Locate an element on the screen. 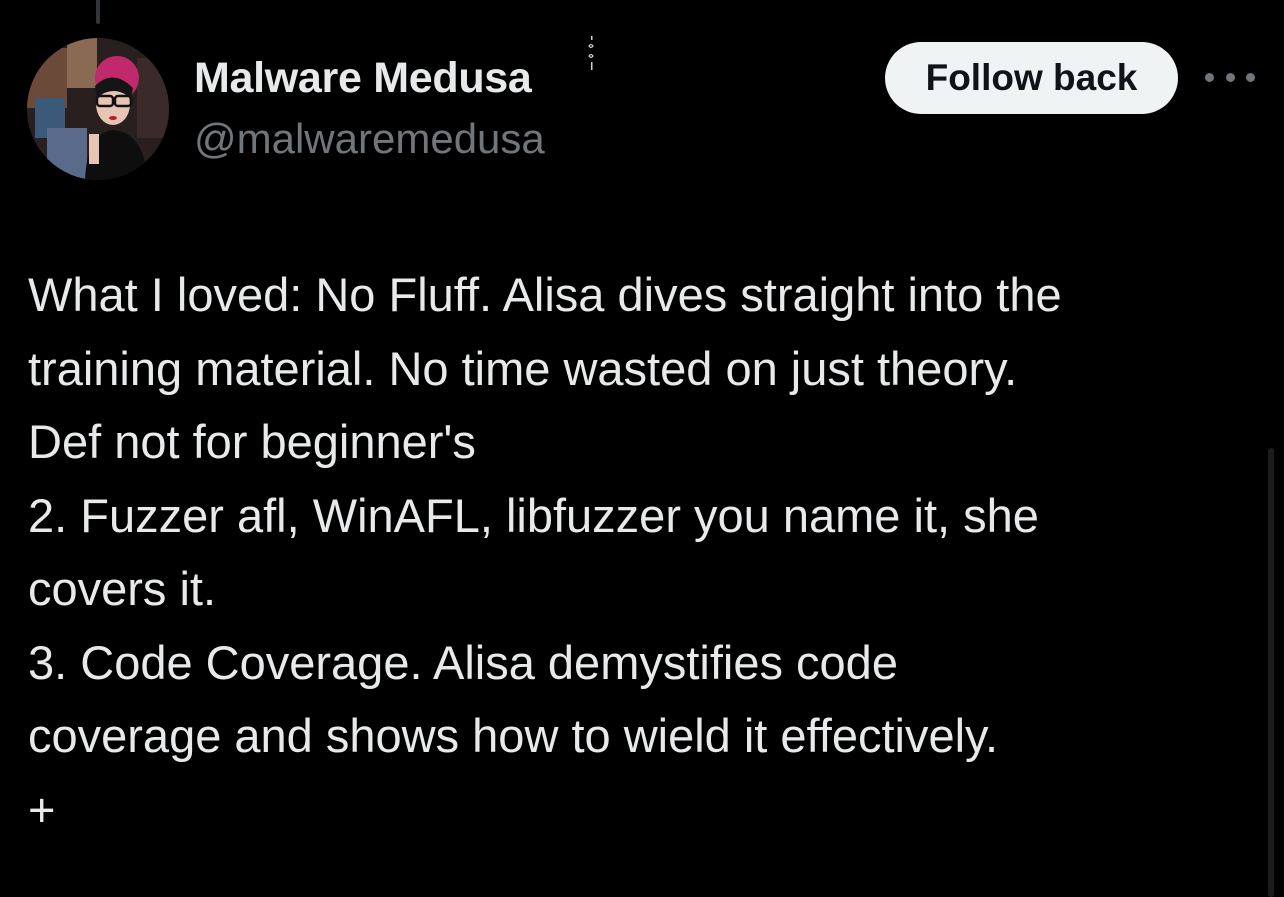  more-horizontal-icon is located at coordinates (1209, 77).